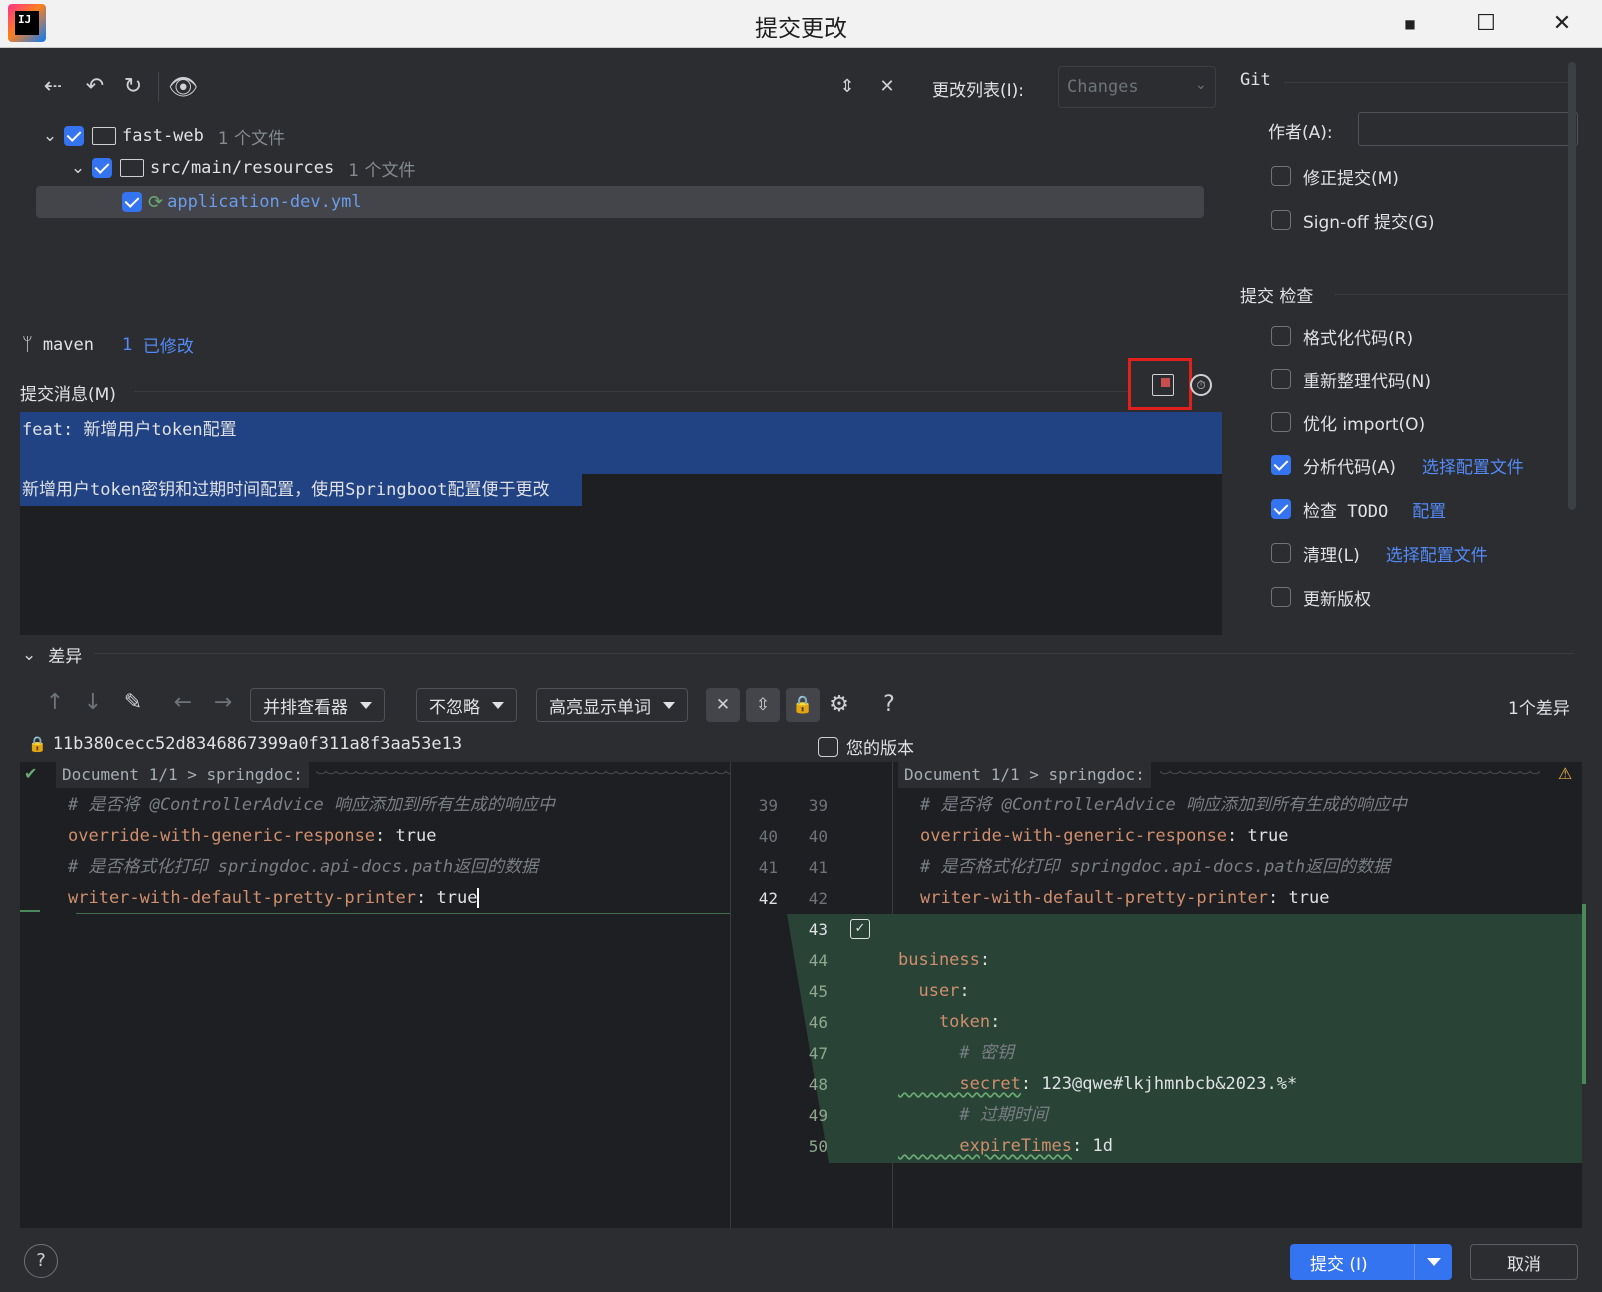 The height and width of the screenshot is (1292, 1602). Describe the element at coordinates (1169, 1084) in the screenshot. I see `yaml-value: 123@qwe#lkjhmnbcb&2023.%*` at that location.